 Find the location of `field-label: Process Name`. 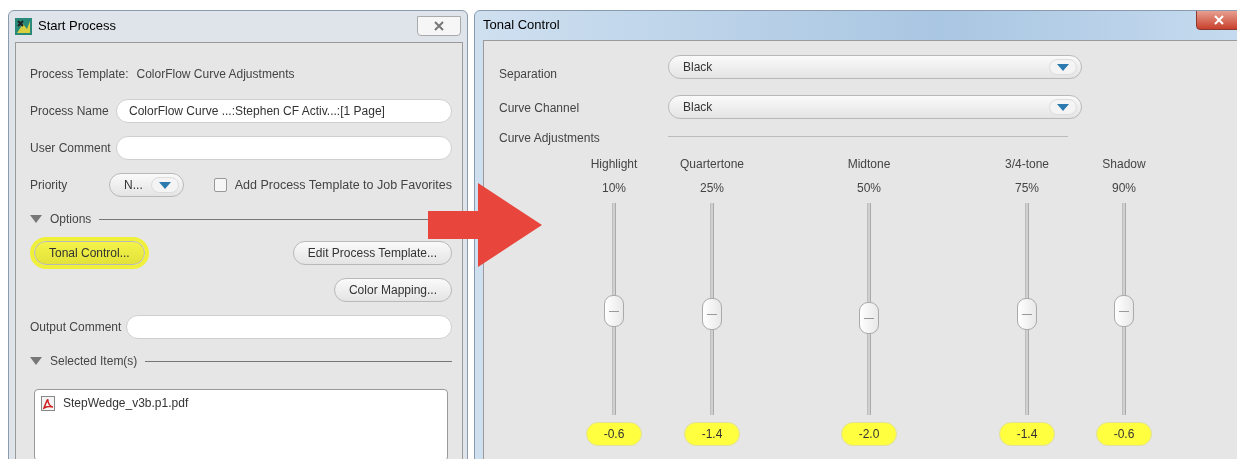

field-label: Process Name is located at coordinates (70, 111).